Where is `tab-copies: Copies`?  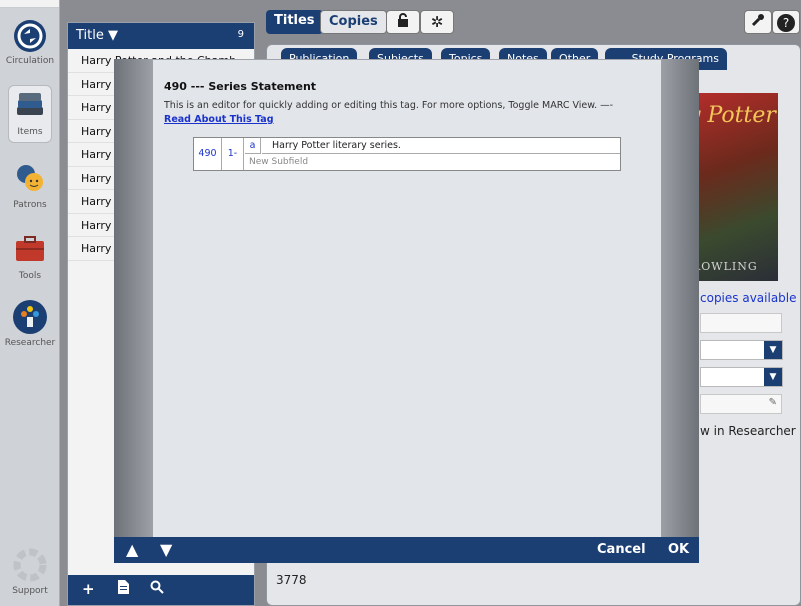
tab-copies: Copies is located at coordinates (353, 22).